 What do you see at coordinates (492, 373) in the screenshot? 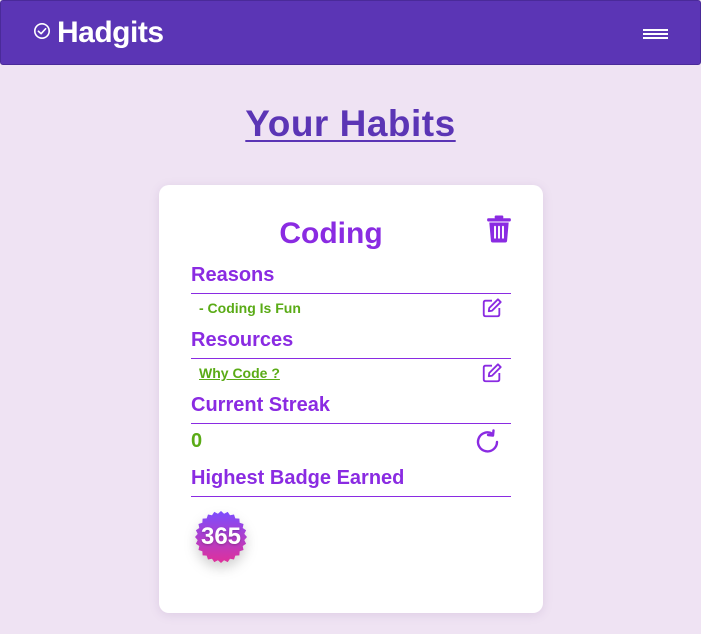
I see `edit-resource-icon` at bounding box center [492, 373].